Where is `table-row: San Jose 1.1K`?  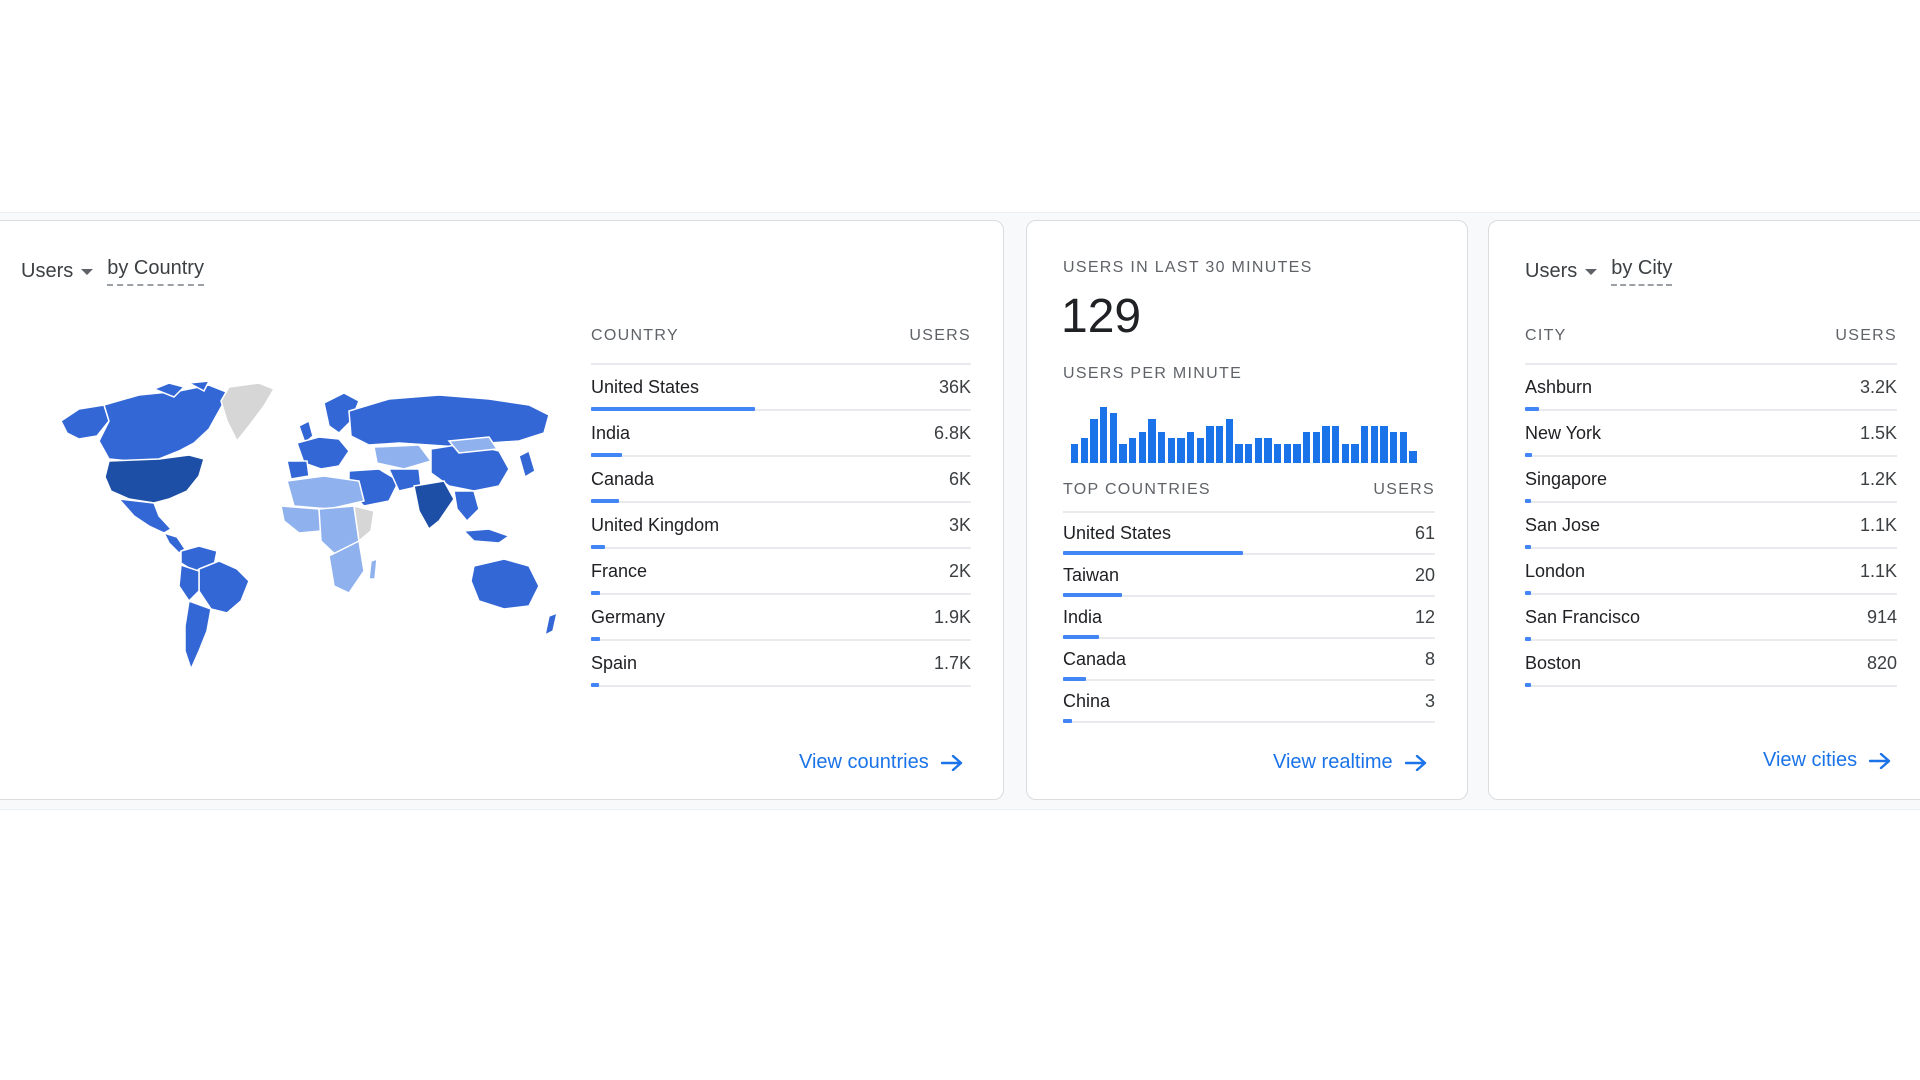
table-row: San Jose 1.1K is located at coordinates (1711, 526).